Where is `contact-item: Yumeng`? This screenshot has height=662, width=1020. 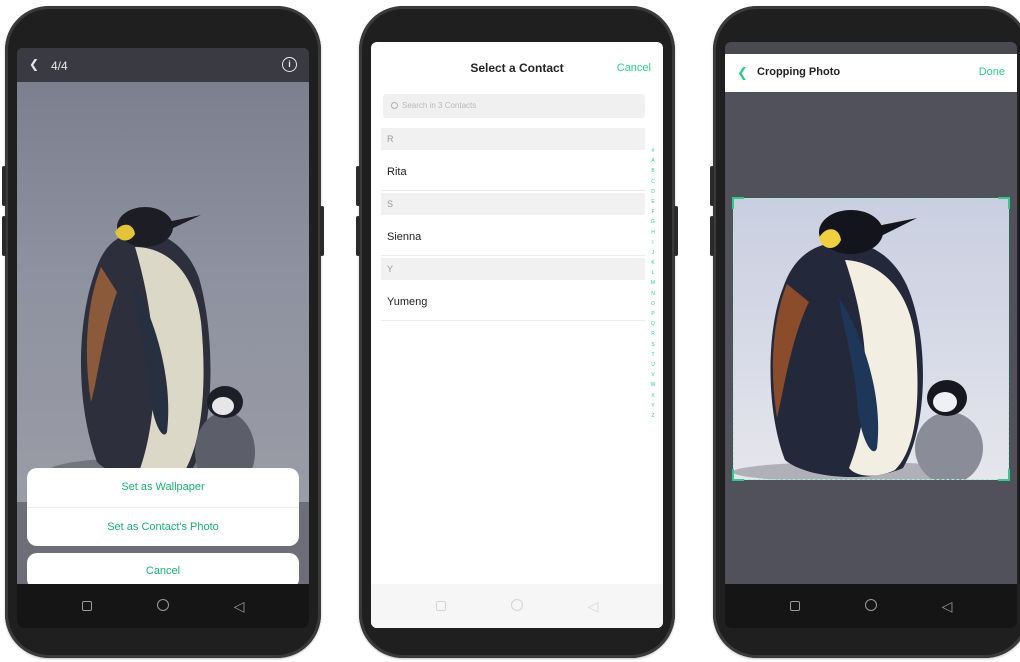 contact-item: Yumeng is located at coordinates (516, 302).